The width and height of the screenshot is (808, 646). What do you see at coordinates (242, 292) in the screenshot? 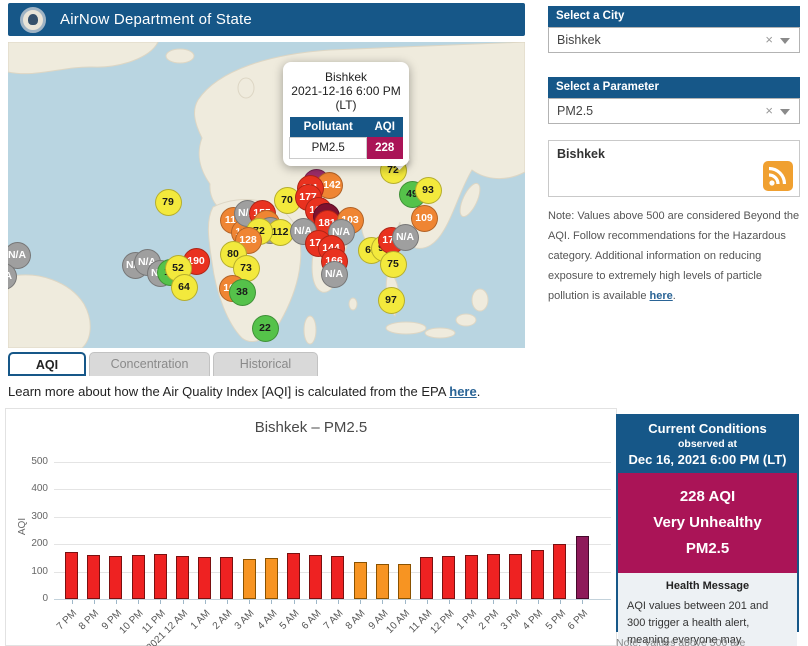
I see `aqi-marker: 38` at bounding box center [242, 292].